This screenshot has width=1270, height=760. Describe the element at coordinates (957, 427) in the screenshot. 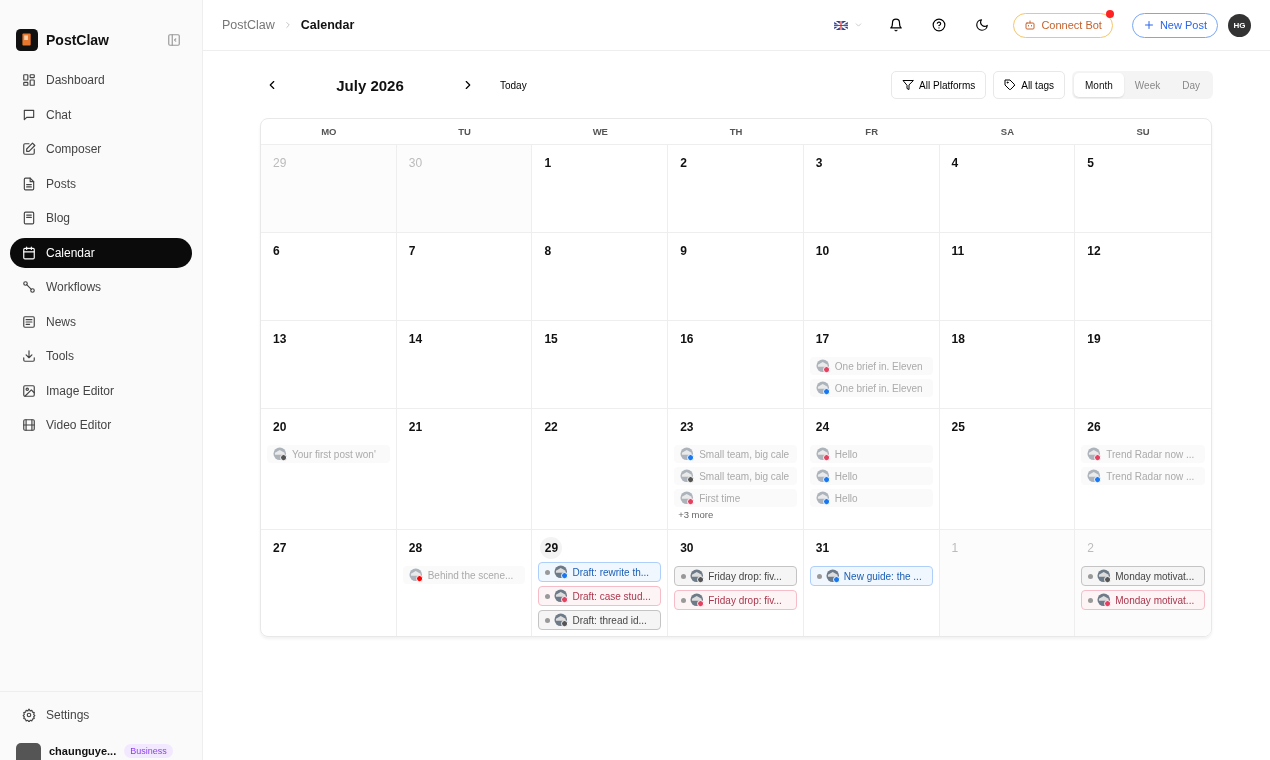

I see `day-number: 25` at that location.